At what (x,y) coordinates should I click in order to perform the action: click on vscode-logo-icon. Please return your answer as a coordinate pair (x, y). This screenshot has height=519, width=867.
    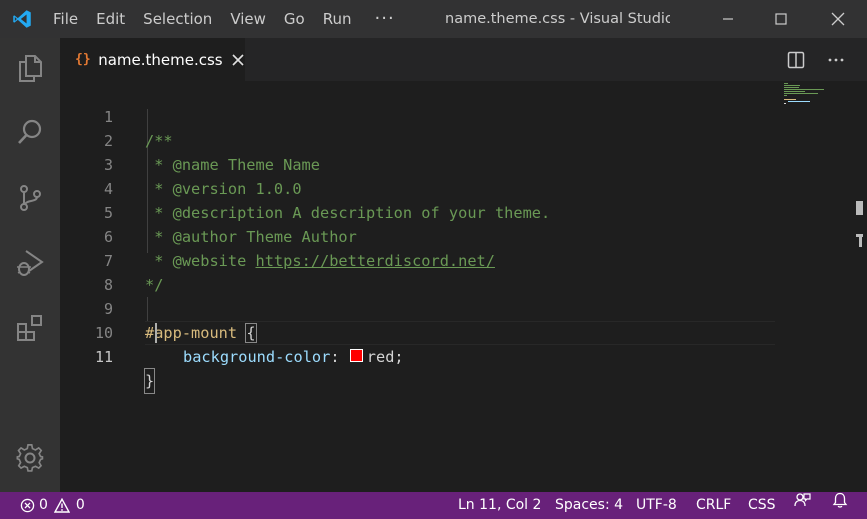
    Looking at the image, I should click on (22, 19).